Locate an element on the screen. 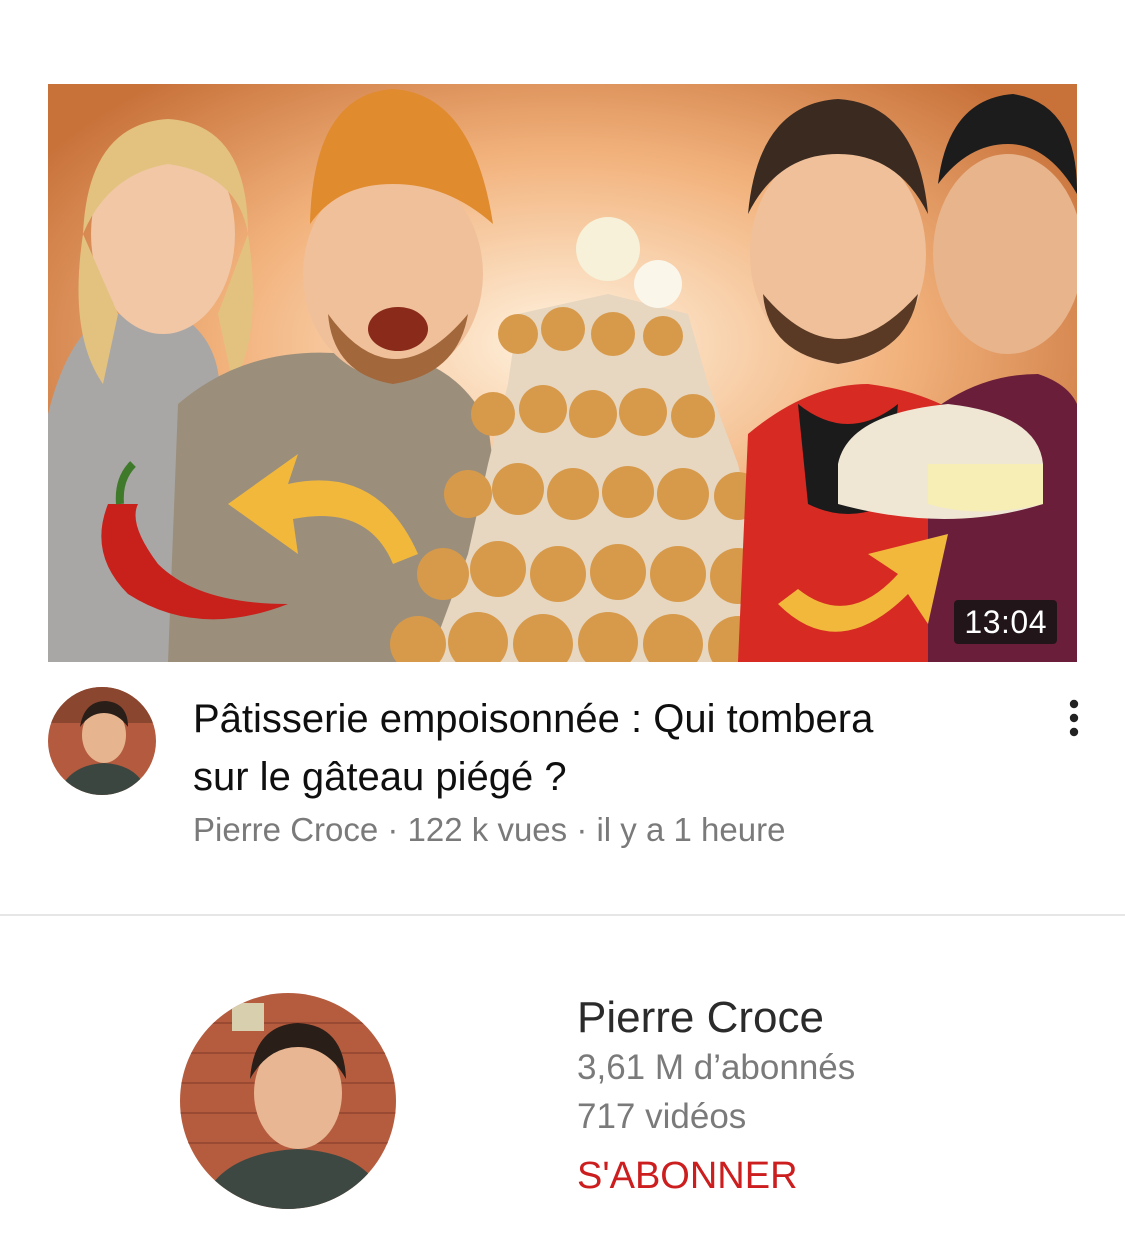  channel-avatar-large is located at coordinates (288, 1101).